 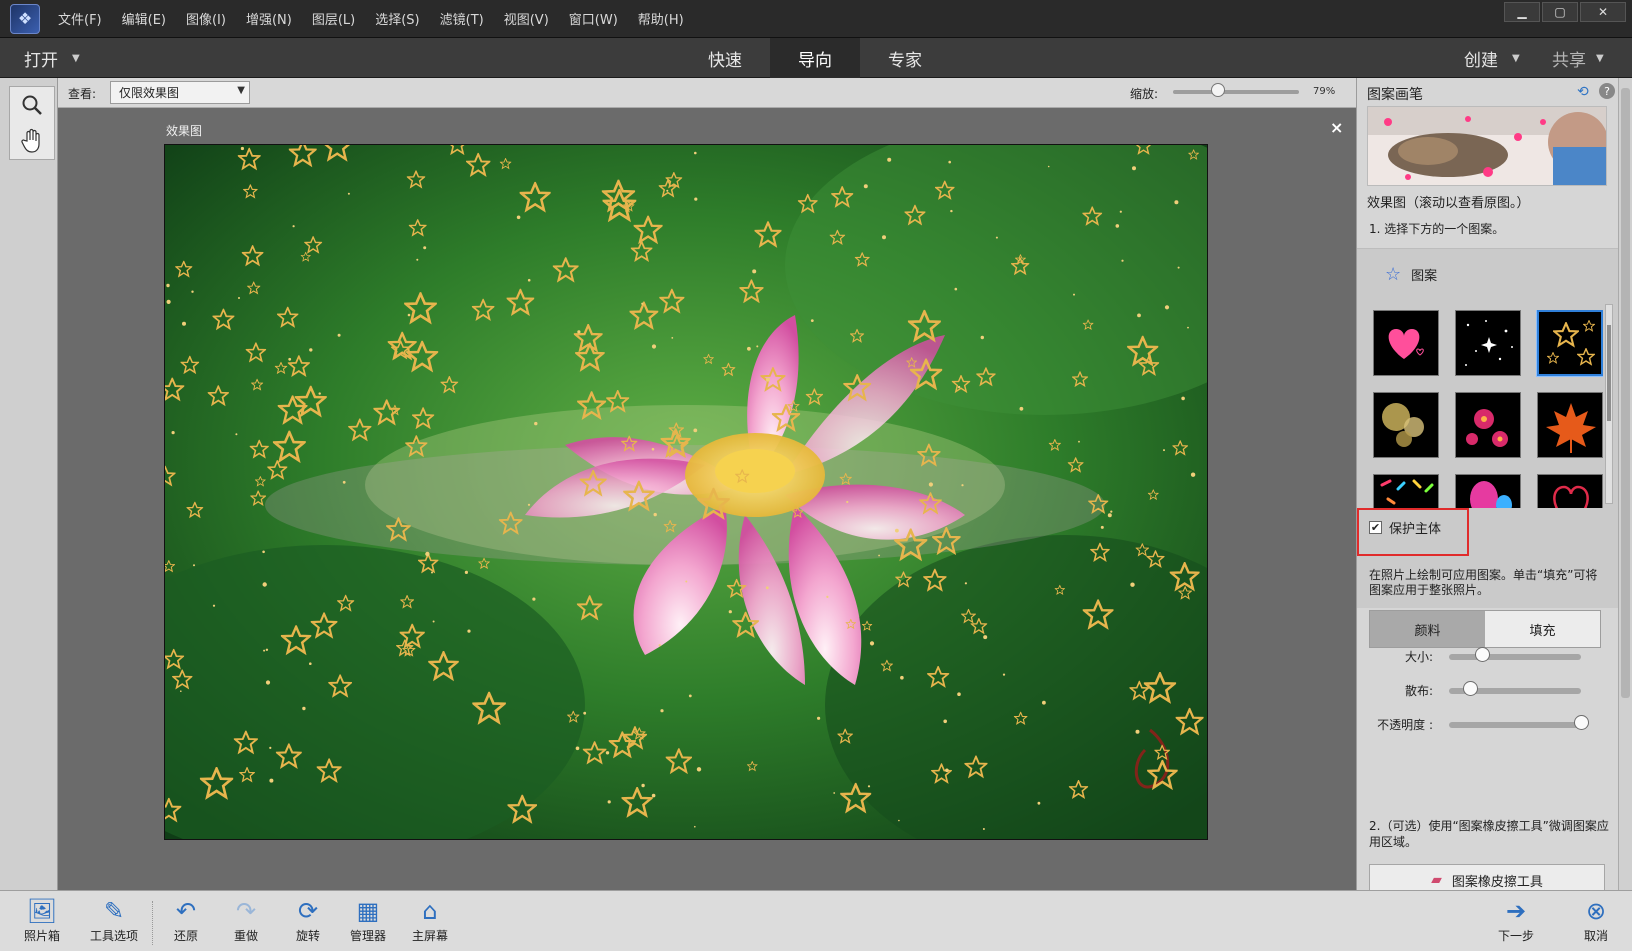 I want to click on photo-bin-button: 🖼 照片箱, so click(x=42, y=922).